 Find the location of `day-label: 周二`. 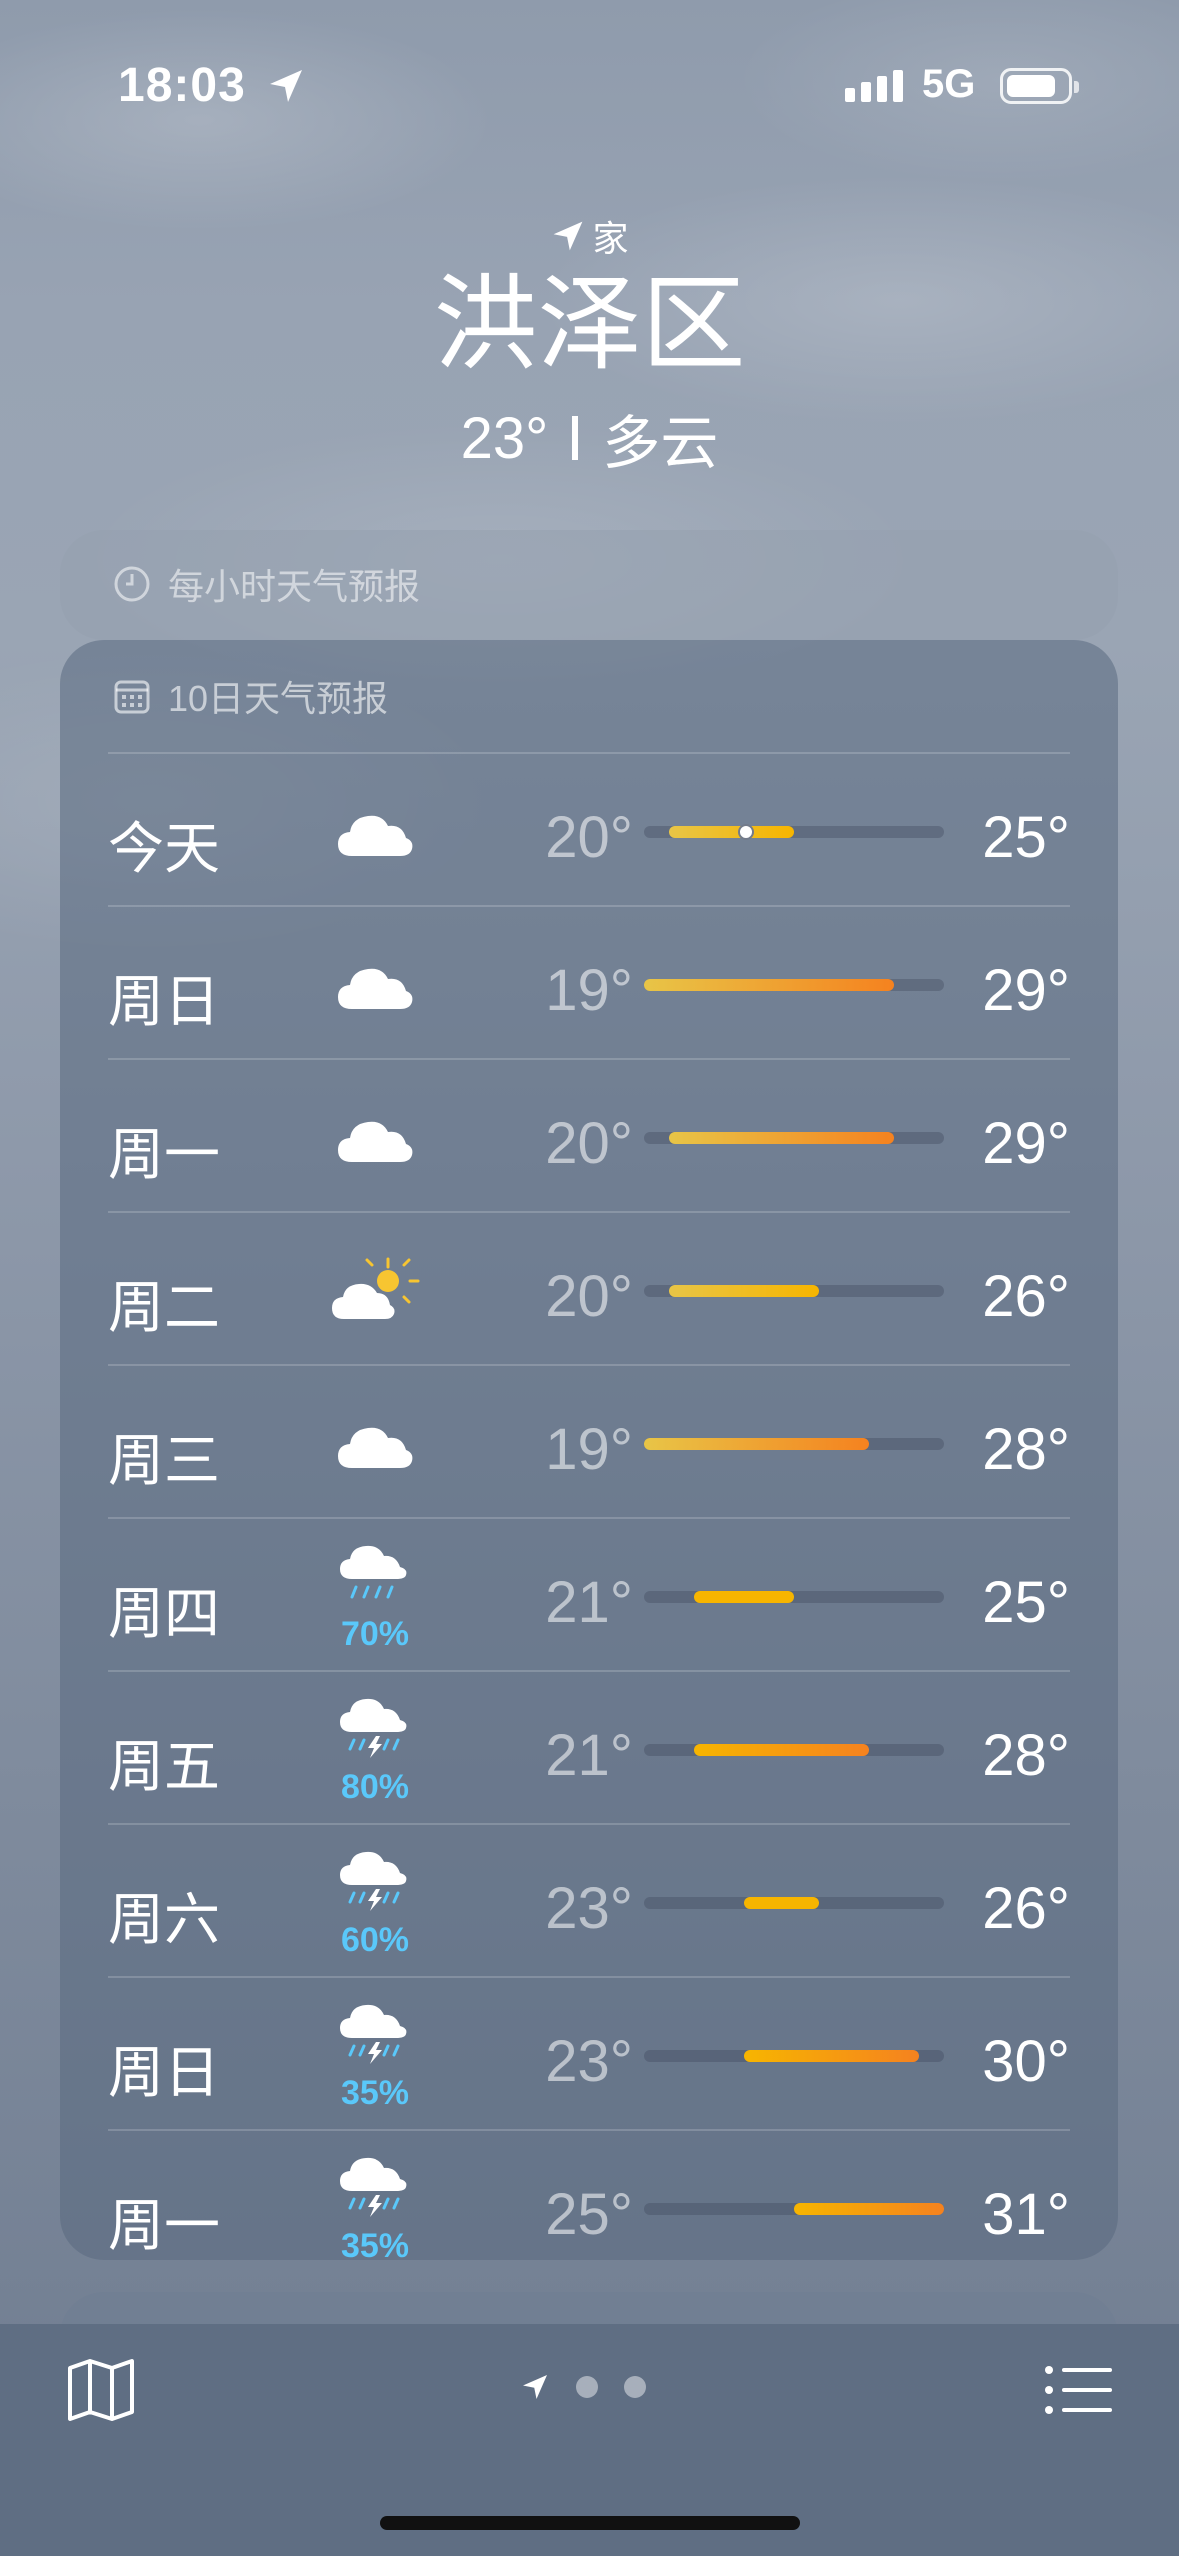

day-label: 周二 is located at coordinates (164, 1307).